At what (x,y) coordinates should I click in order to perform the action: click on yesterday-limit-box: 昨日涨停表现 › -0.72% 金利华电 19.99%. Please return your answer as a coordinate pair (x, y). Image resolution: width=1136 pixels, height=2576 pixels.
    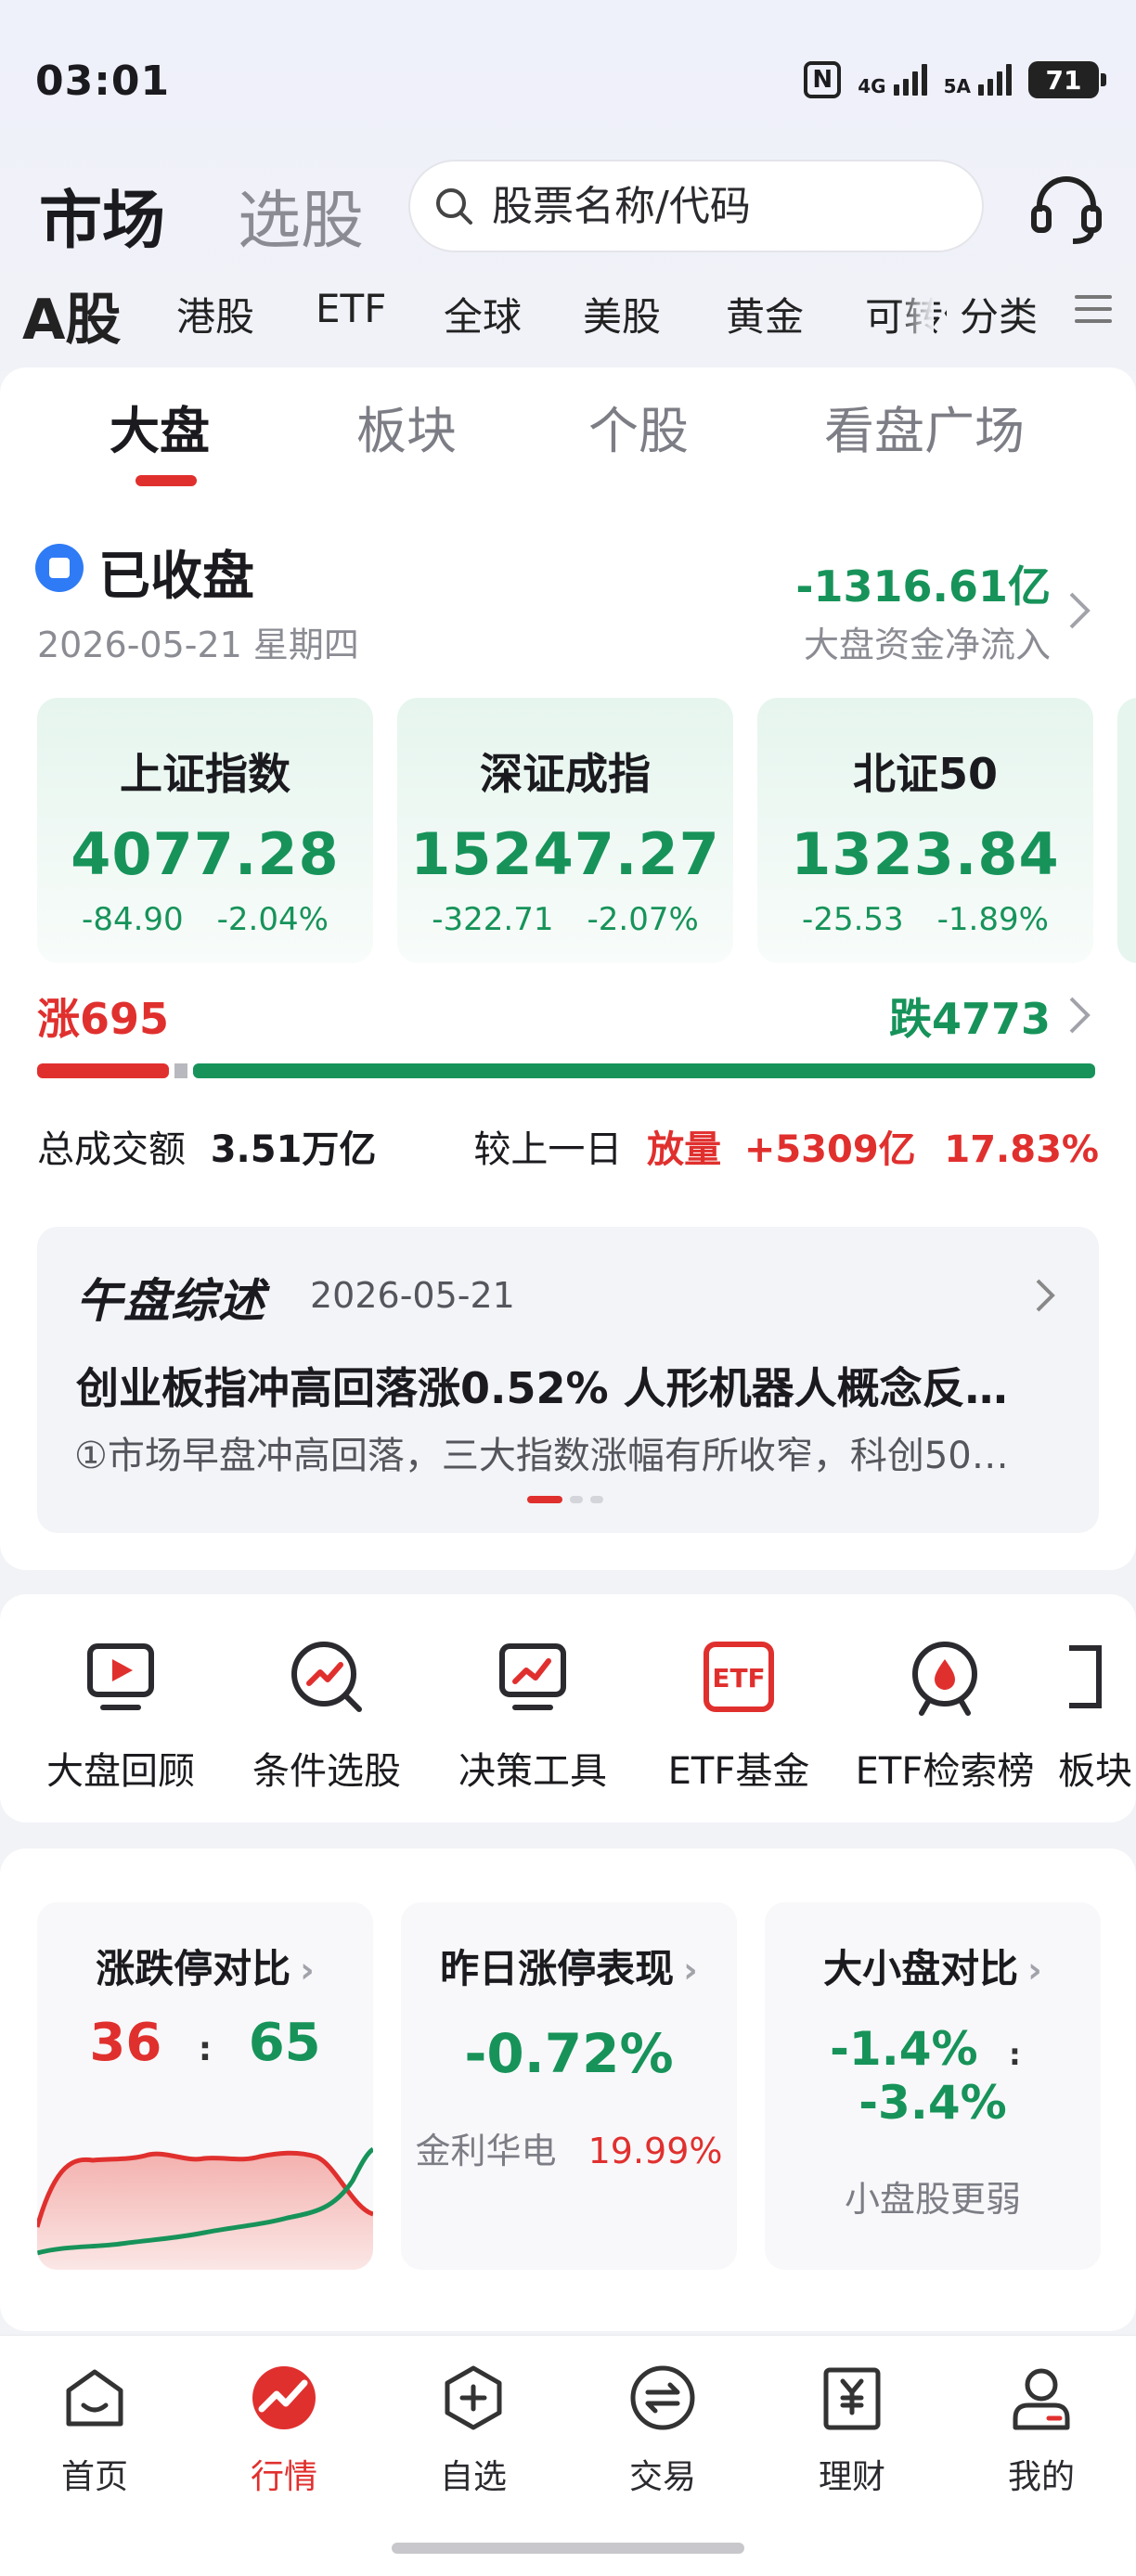
    Looking at the image, I should click on (569, 2086).